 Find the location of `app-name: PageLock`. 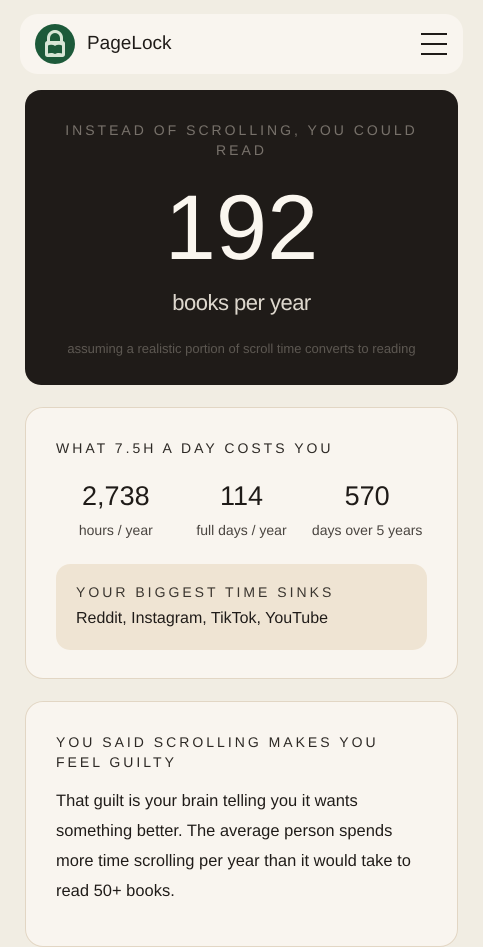

app-name: PageLock is located at coordinates (129, 44).